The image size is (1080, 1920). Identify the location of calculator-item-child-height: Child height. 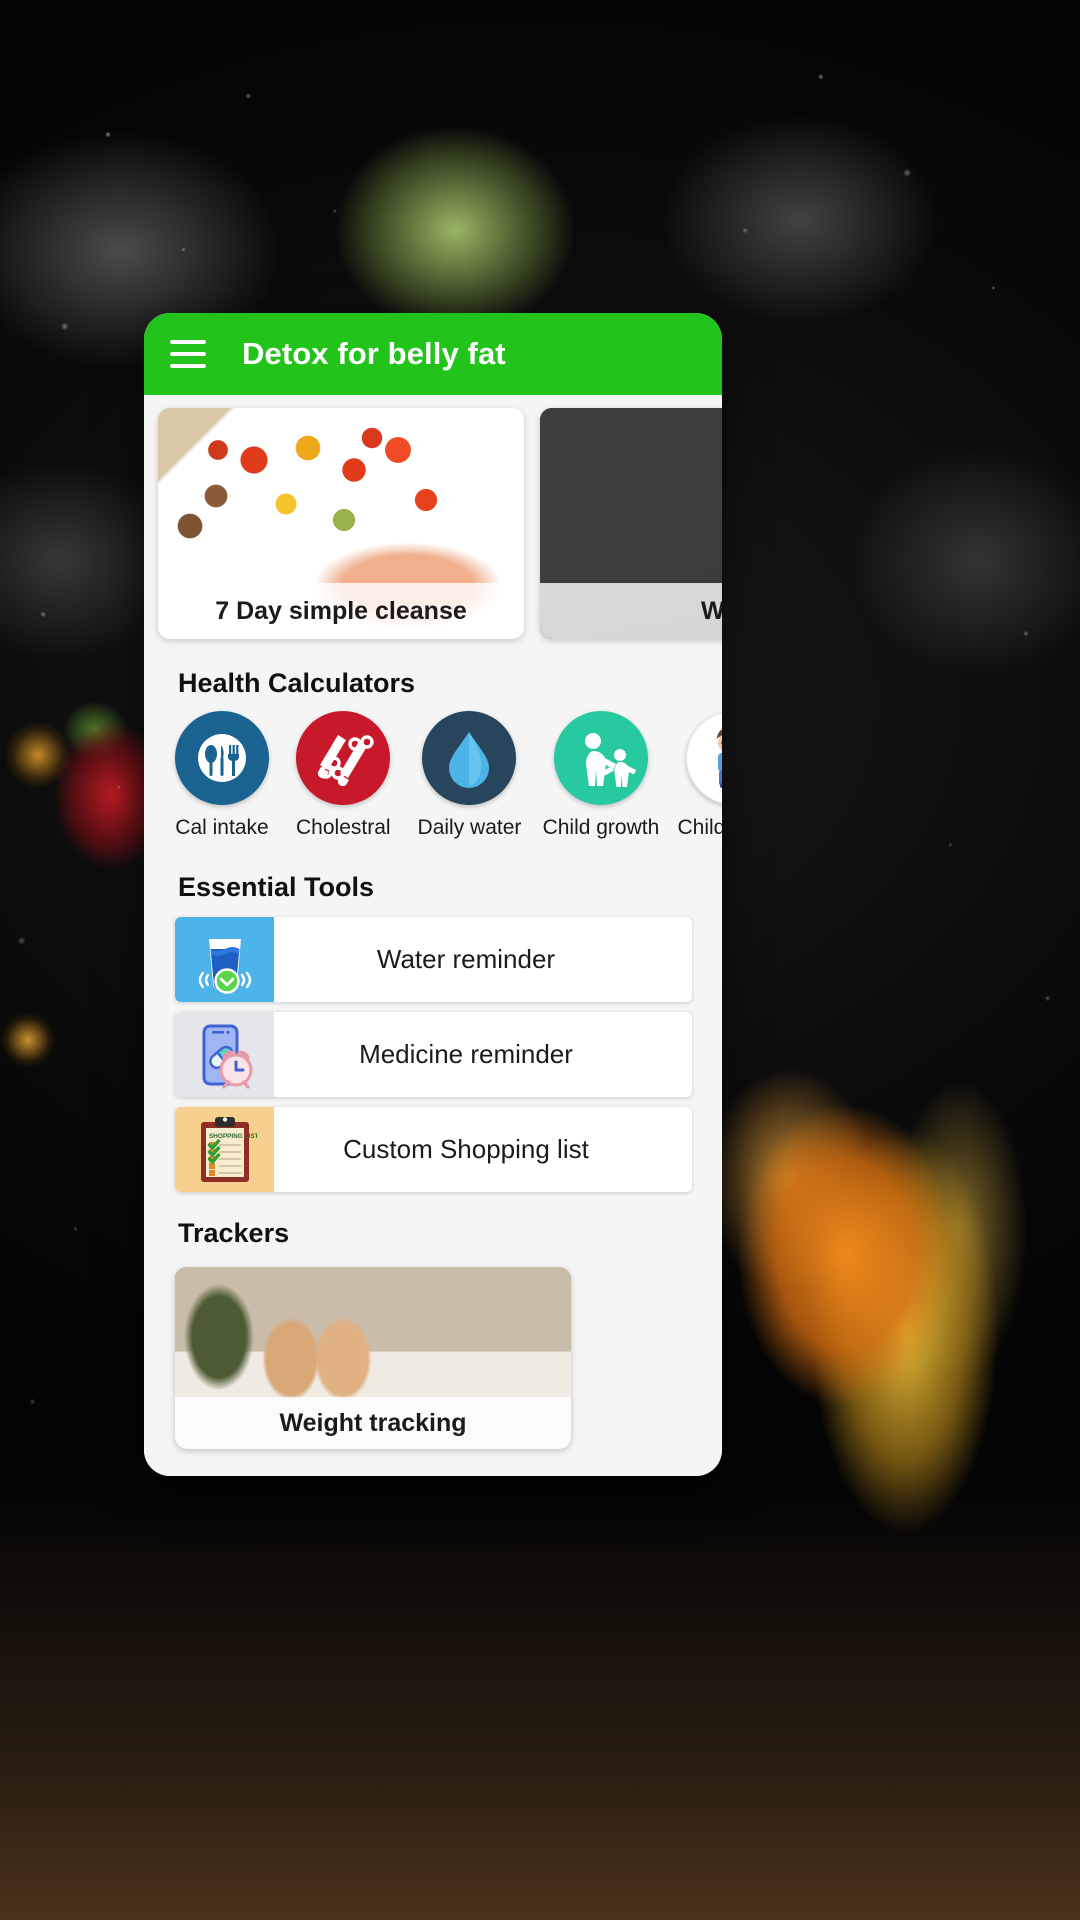
(699, 775).